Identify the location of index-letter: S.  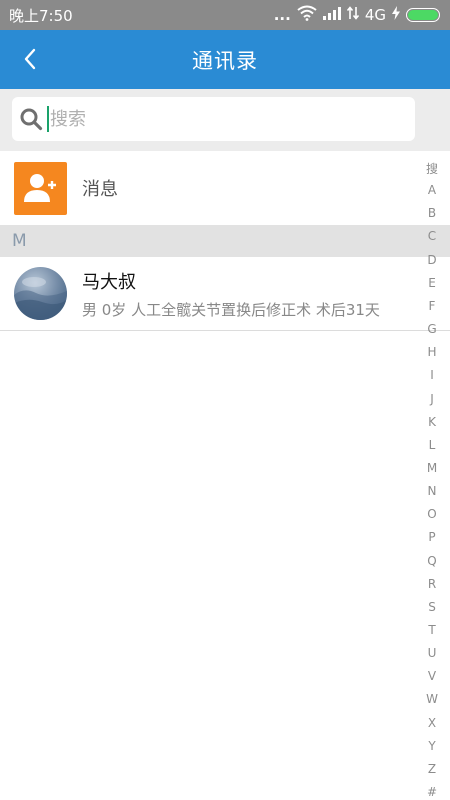
(432, 607).